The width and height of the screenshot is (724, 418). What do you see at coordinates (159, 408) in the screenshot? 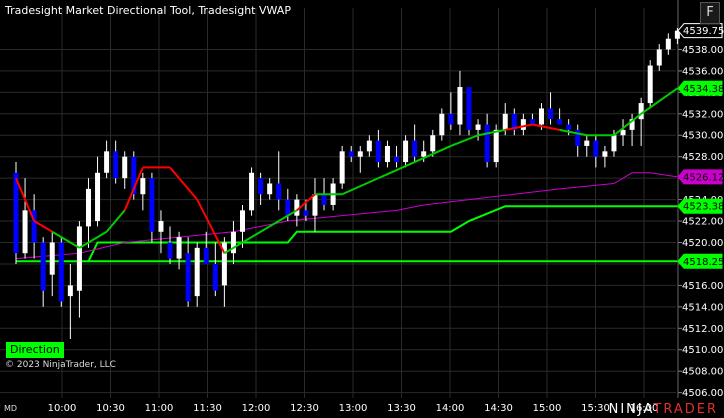
I see `x-tick-label: 11:00` at bounding box center [159, 408].